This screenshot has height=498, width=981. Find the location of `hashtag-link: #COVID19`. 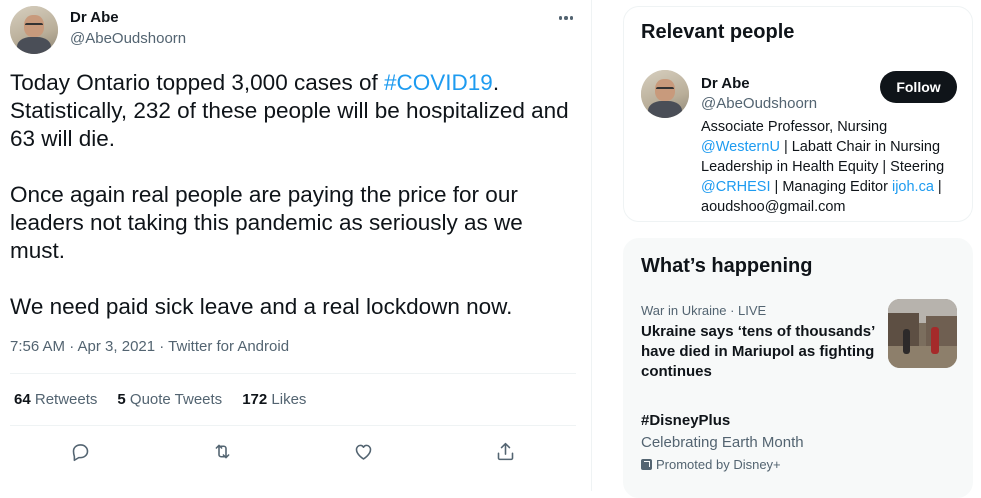

hashtag-link: #COVID19 is located at coordinates (438, 82).